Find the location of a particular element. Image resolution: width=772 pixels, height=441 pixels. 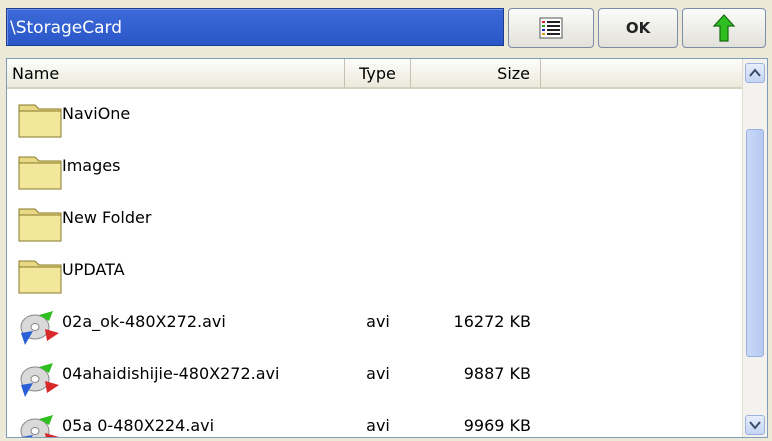

list-item: 05a 0-480X224.avi avi 9969 KB is located at coordinates (375, 419).